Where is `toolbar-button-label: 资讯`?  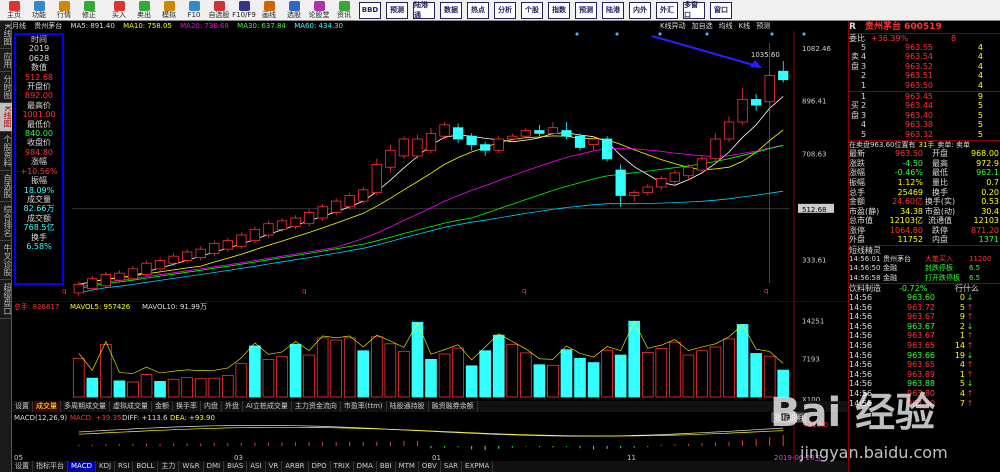 toolbar-button-label: 资讯 is located at coordinates (344, 15).